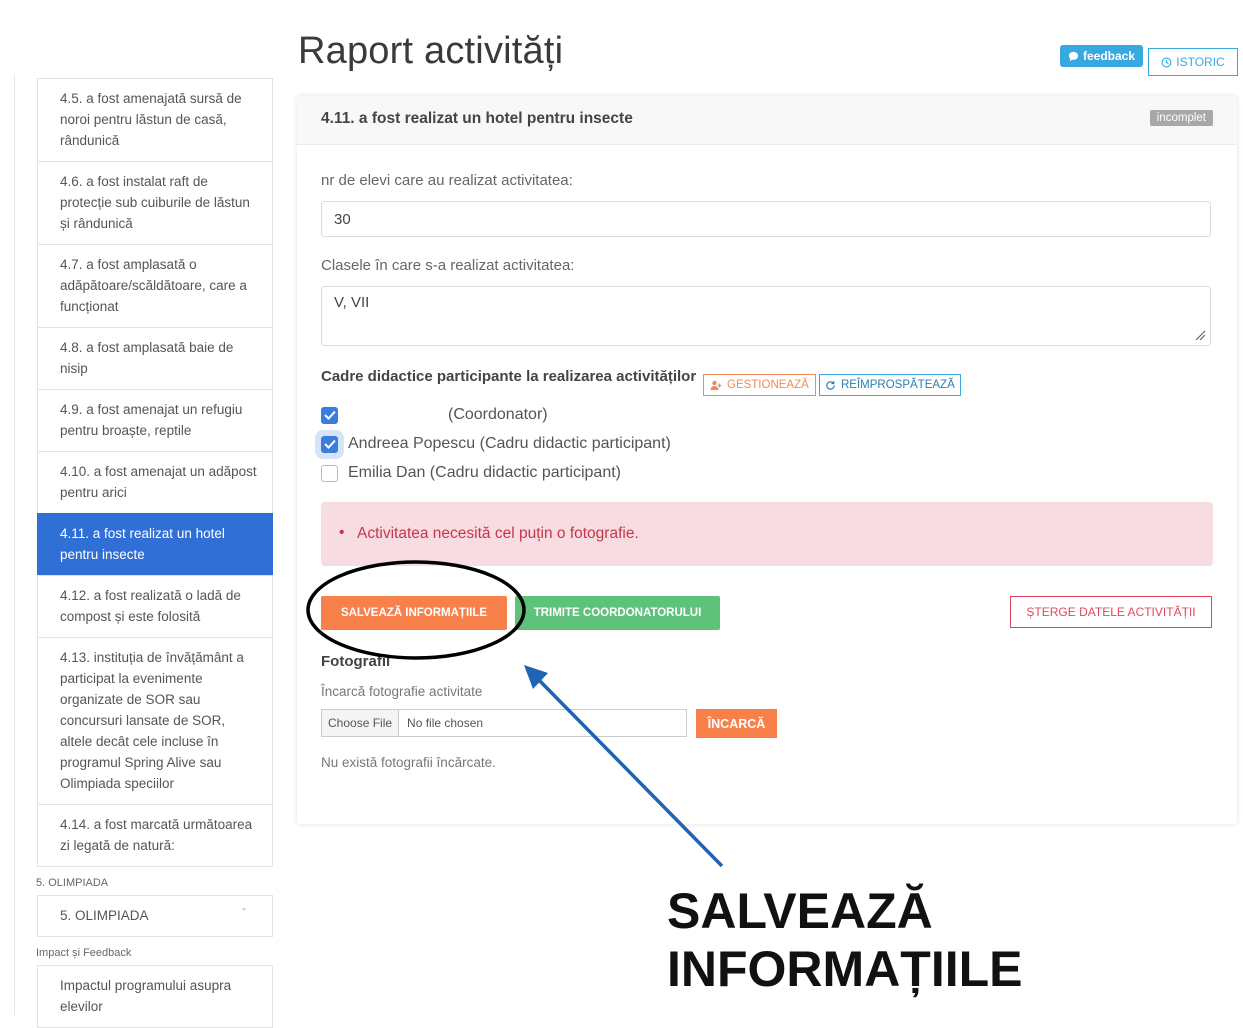  What do you see at coordinates (484, 472) in the screenshot?
I see `teacher-label: Emilia Dan (Cadru didactic participant)` at bounding box center [484, 472].